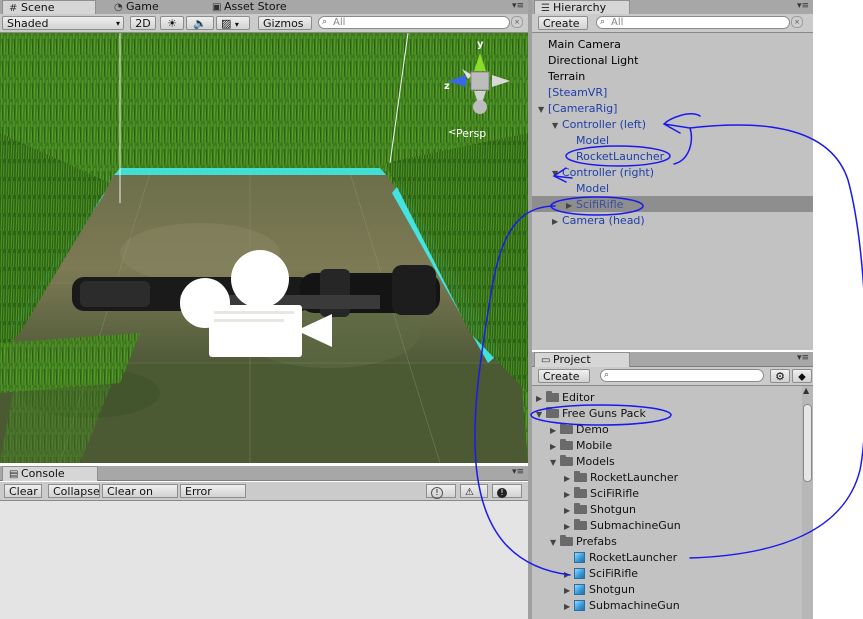 This screenshot has width=863, height=619. I want to click on scene-search-placeholder: All, so click(339, 22).